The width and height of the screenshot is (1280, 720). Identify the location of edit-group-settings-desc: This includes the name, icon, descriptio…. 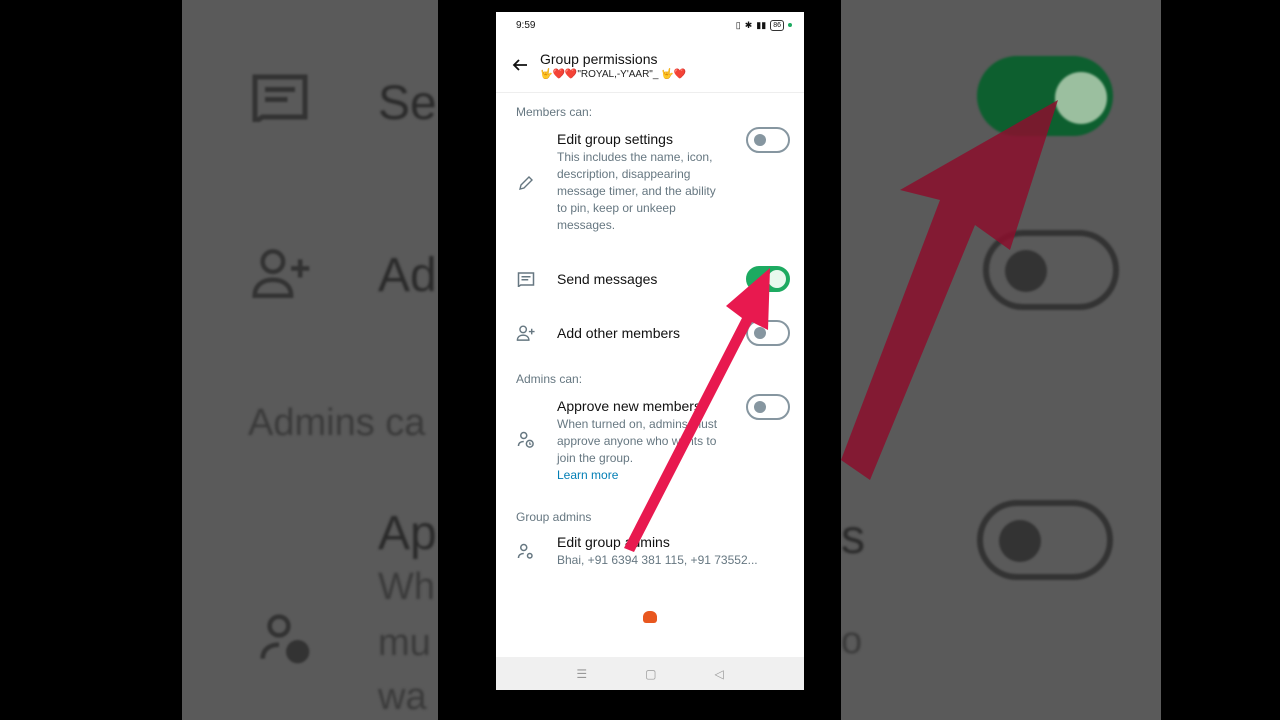
(636, 191).